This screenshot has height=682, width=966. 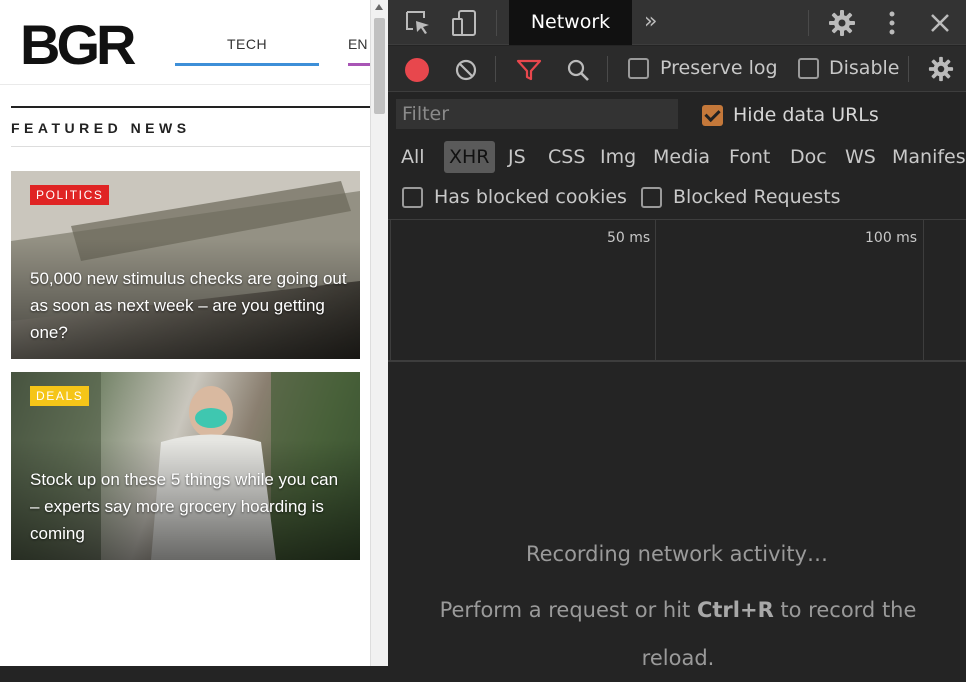 What do you see at coordinates (417, 70) in the screenshot?
I see `record-icon` at bounding box center [417, 70].